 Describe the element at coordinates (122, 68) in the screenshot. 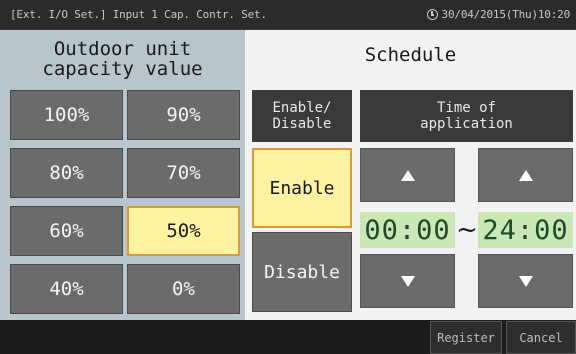

I see `capacity-header-line2: capacity value` at that location.